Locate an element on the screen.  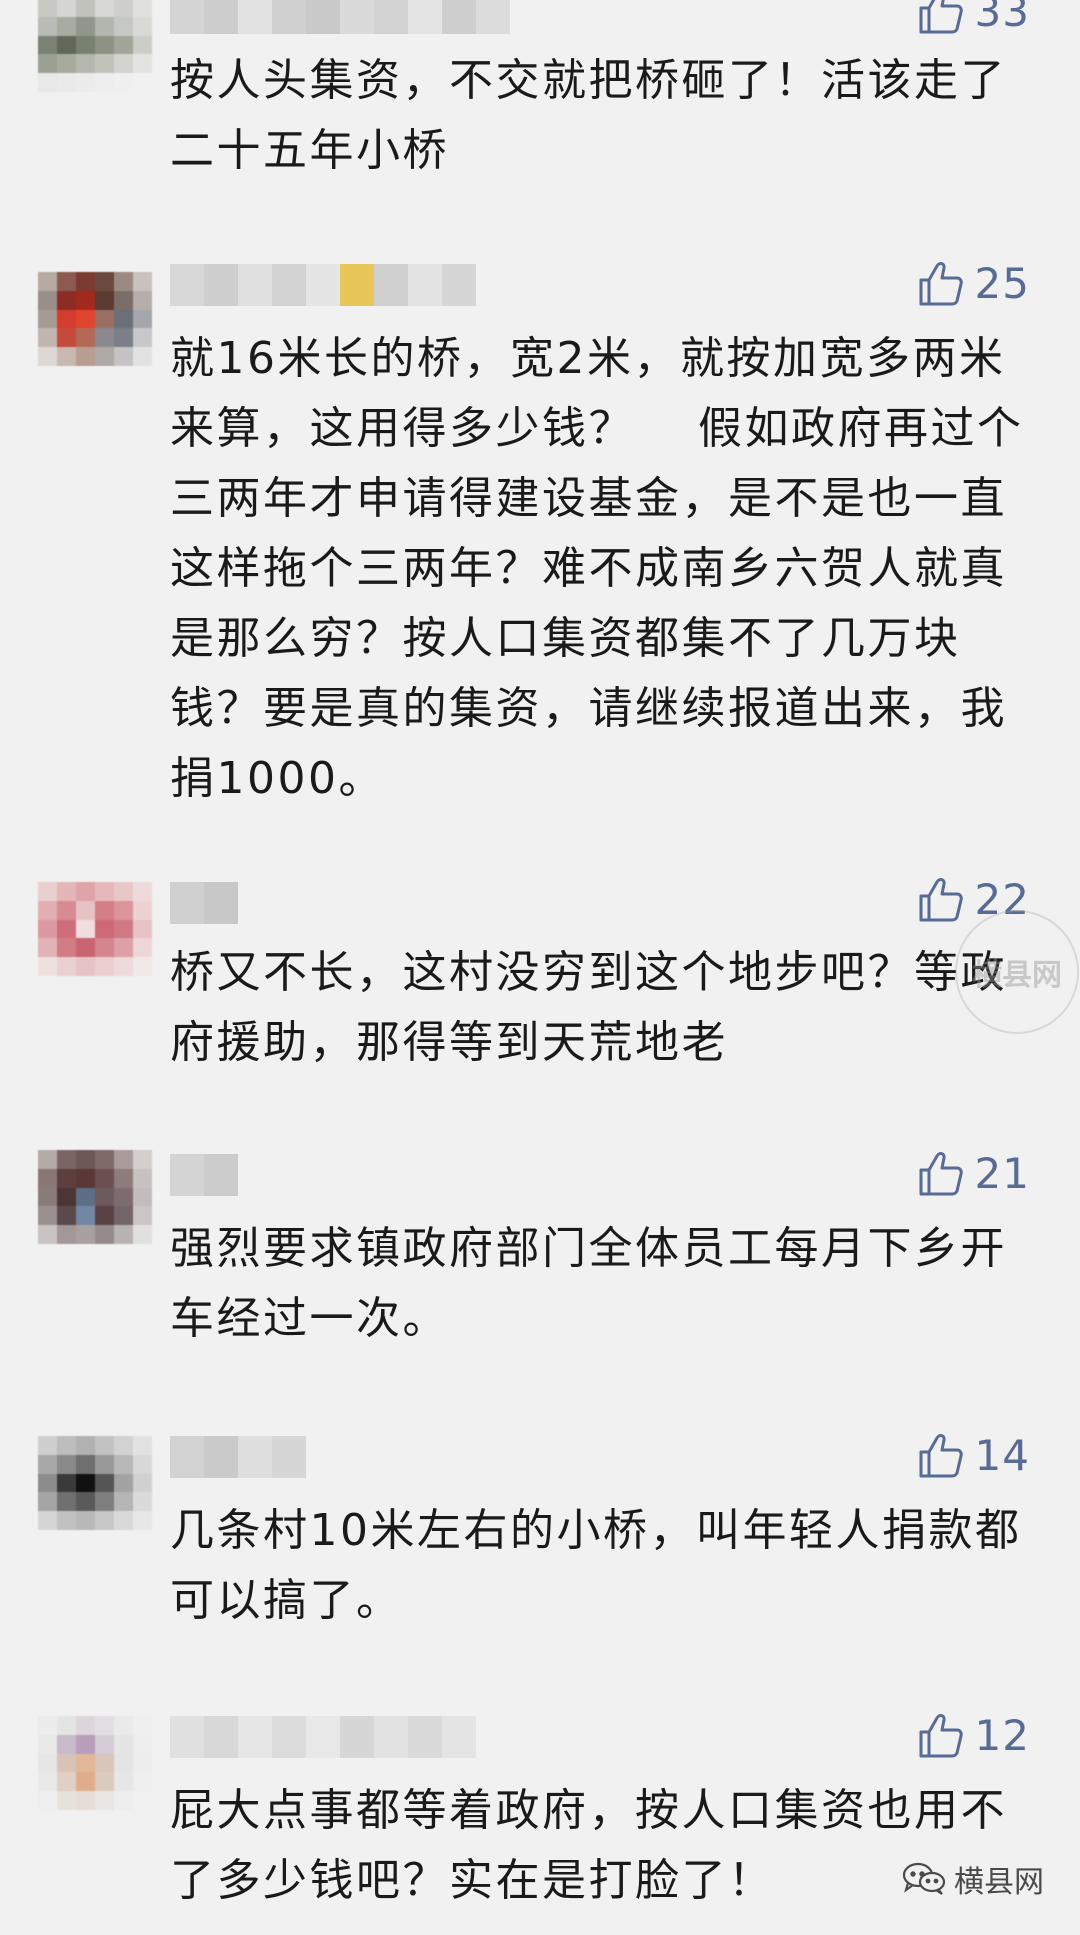
like-button: 33 is located at coordinates (972, 18).